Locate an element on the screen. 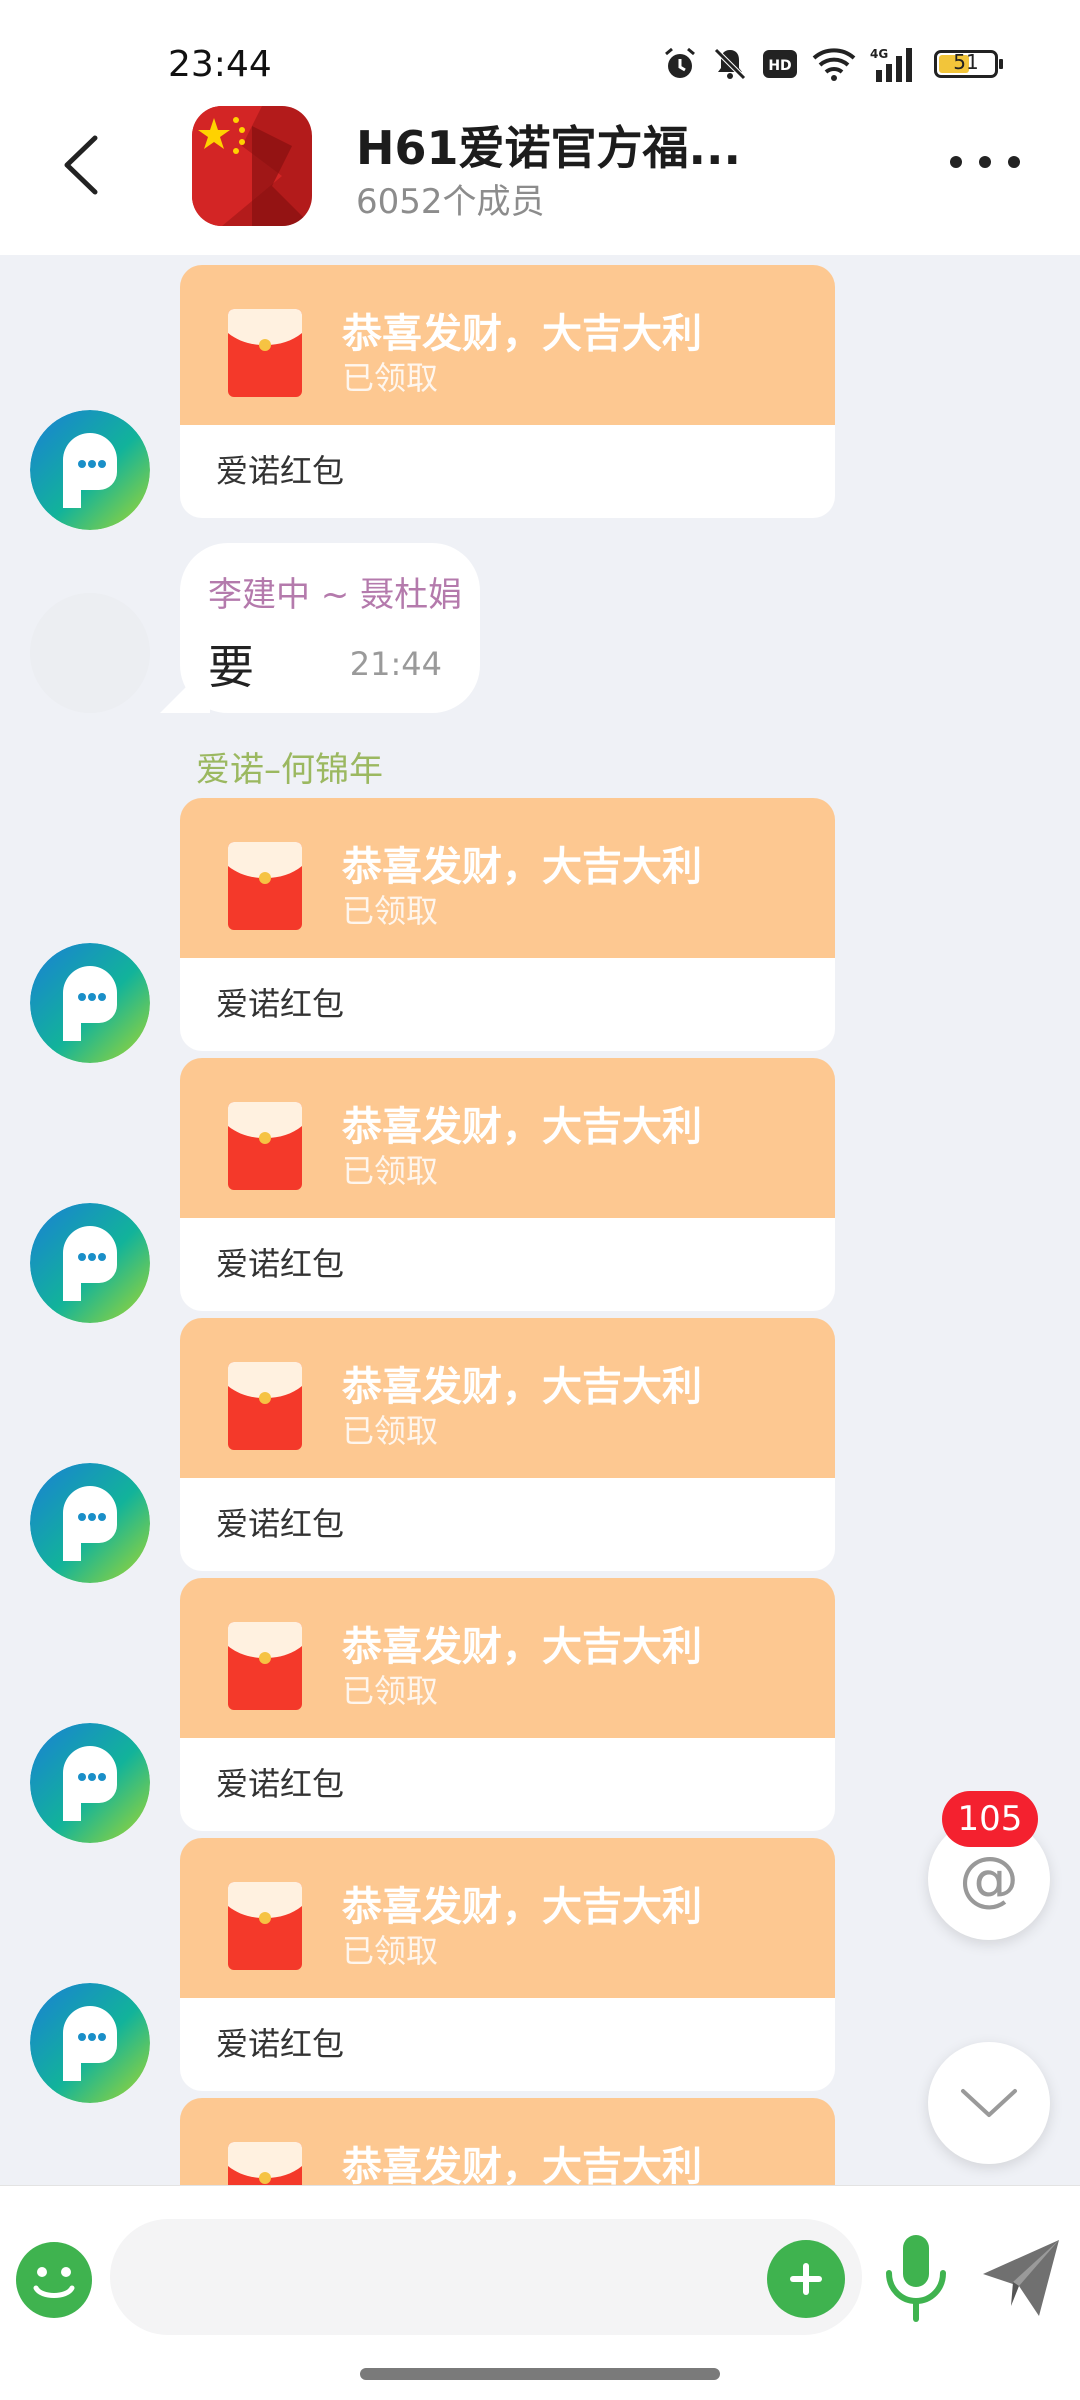  svg-text: HD is located at coordinates (779, 66).